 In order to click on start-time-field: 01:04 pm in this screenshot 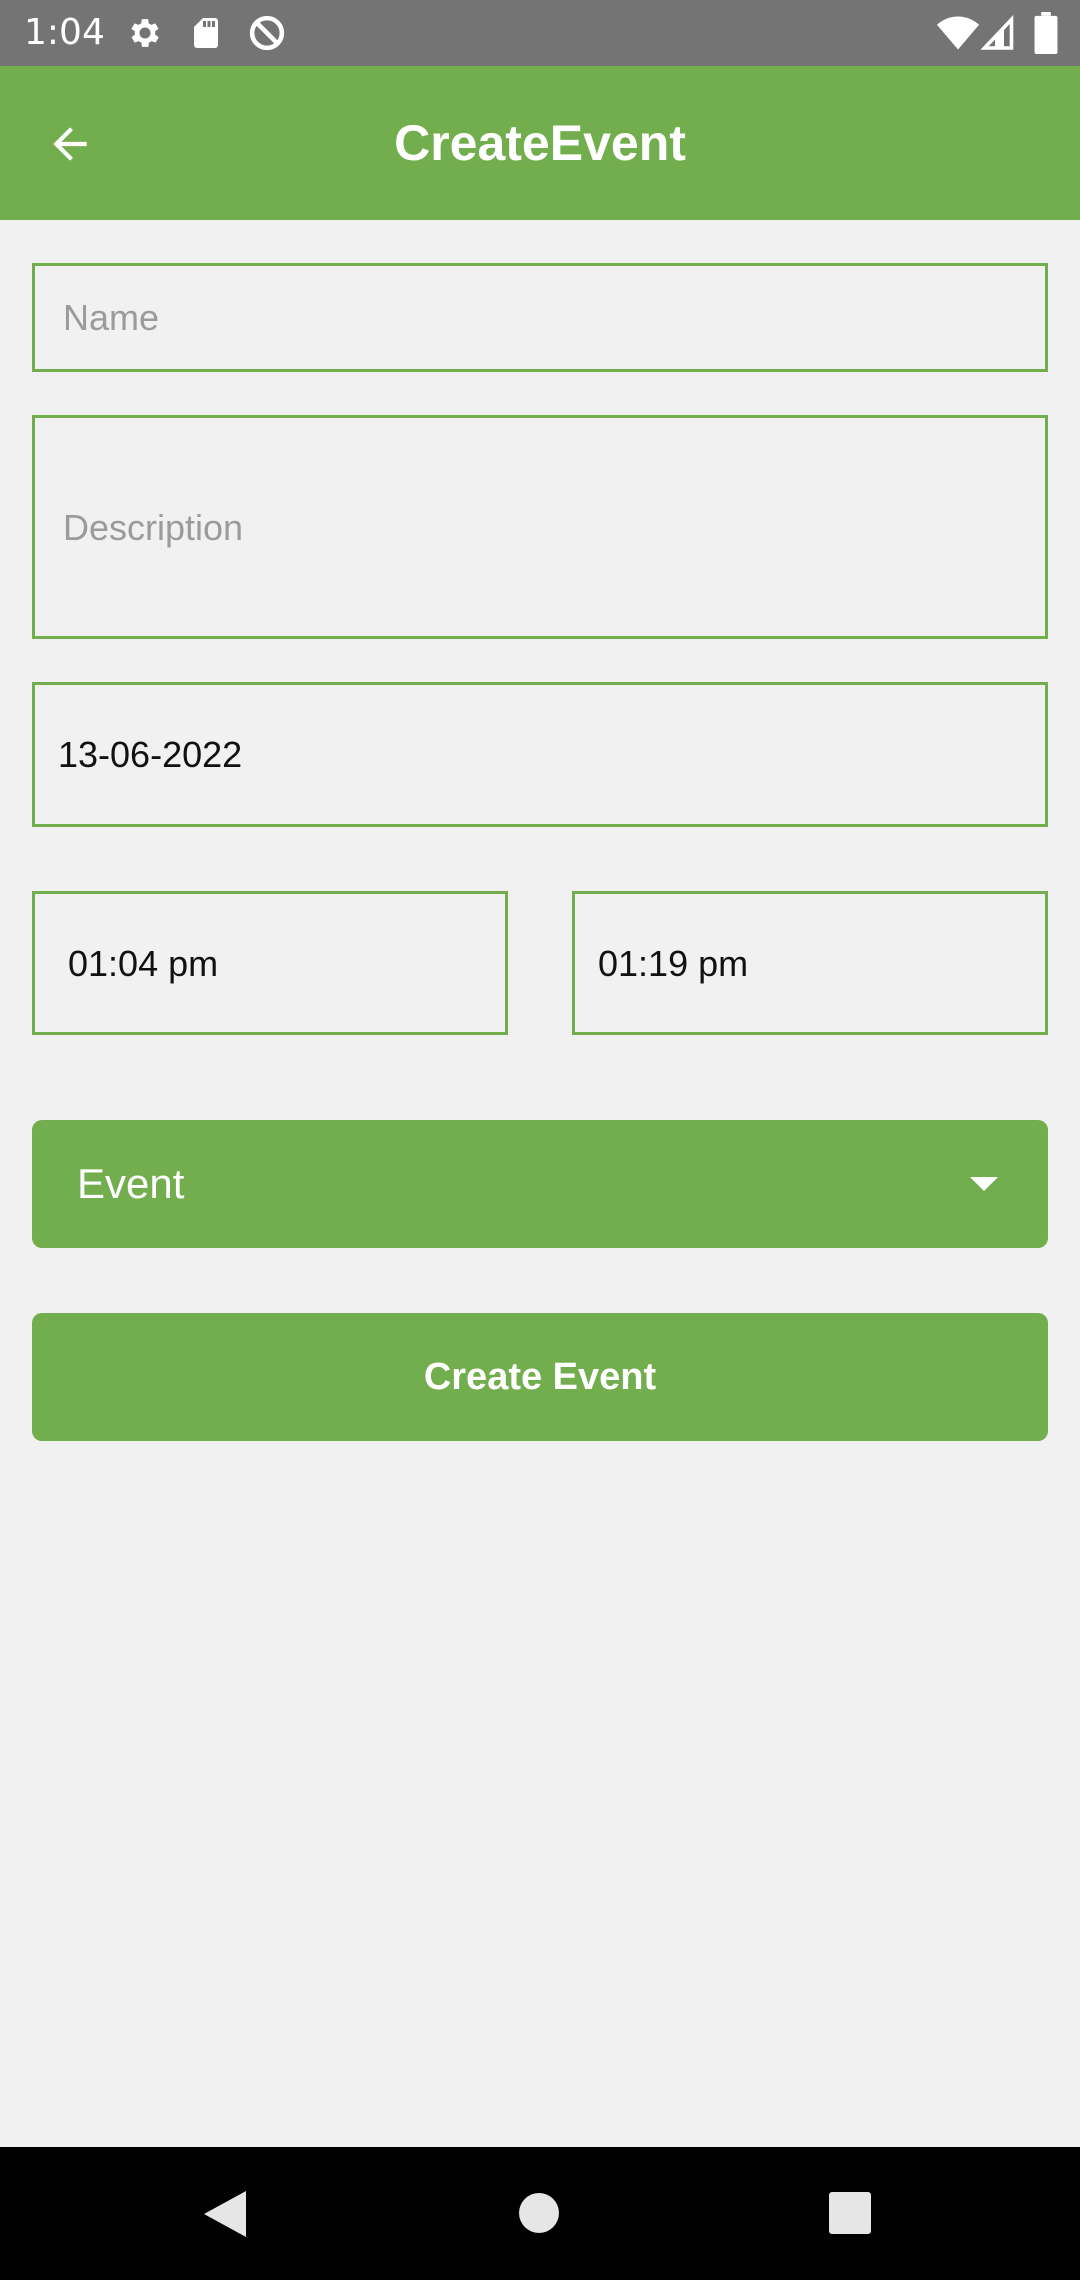, I will do `click(270, 963)`.